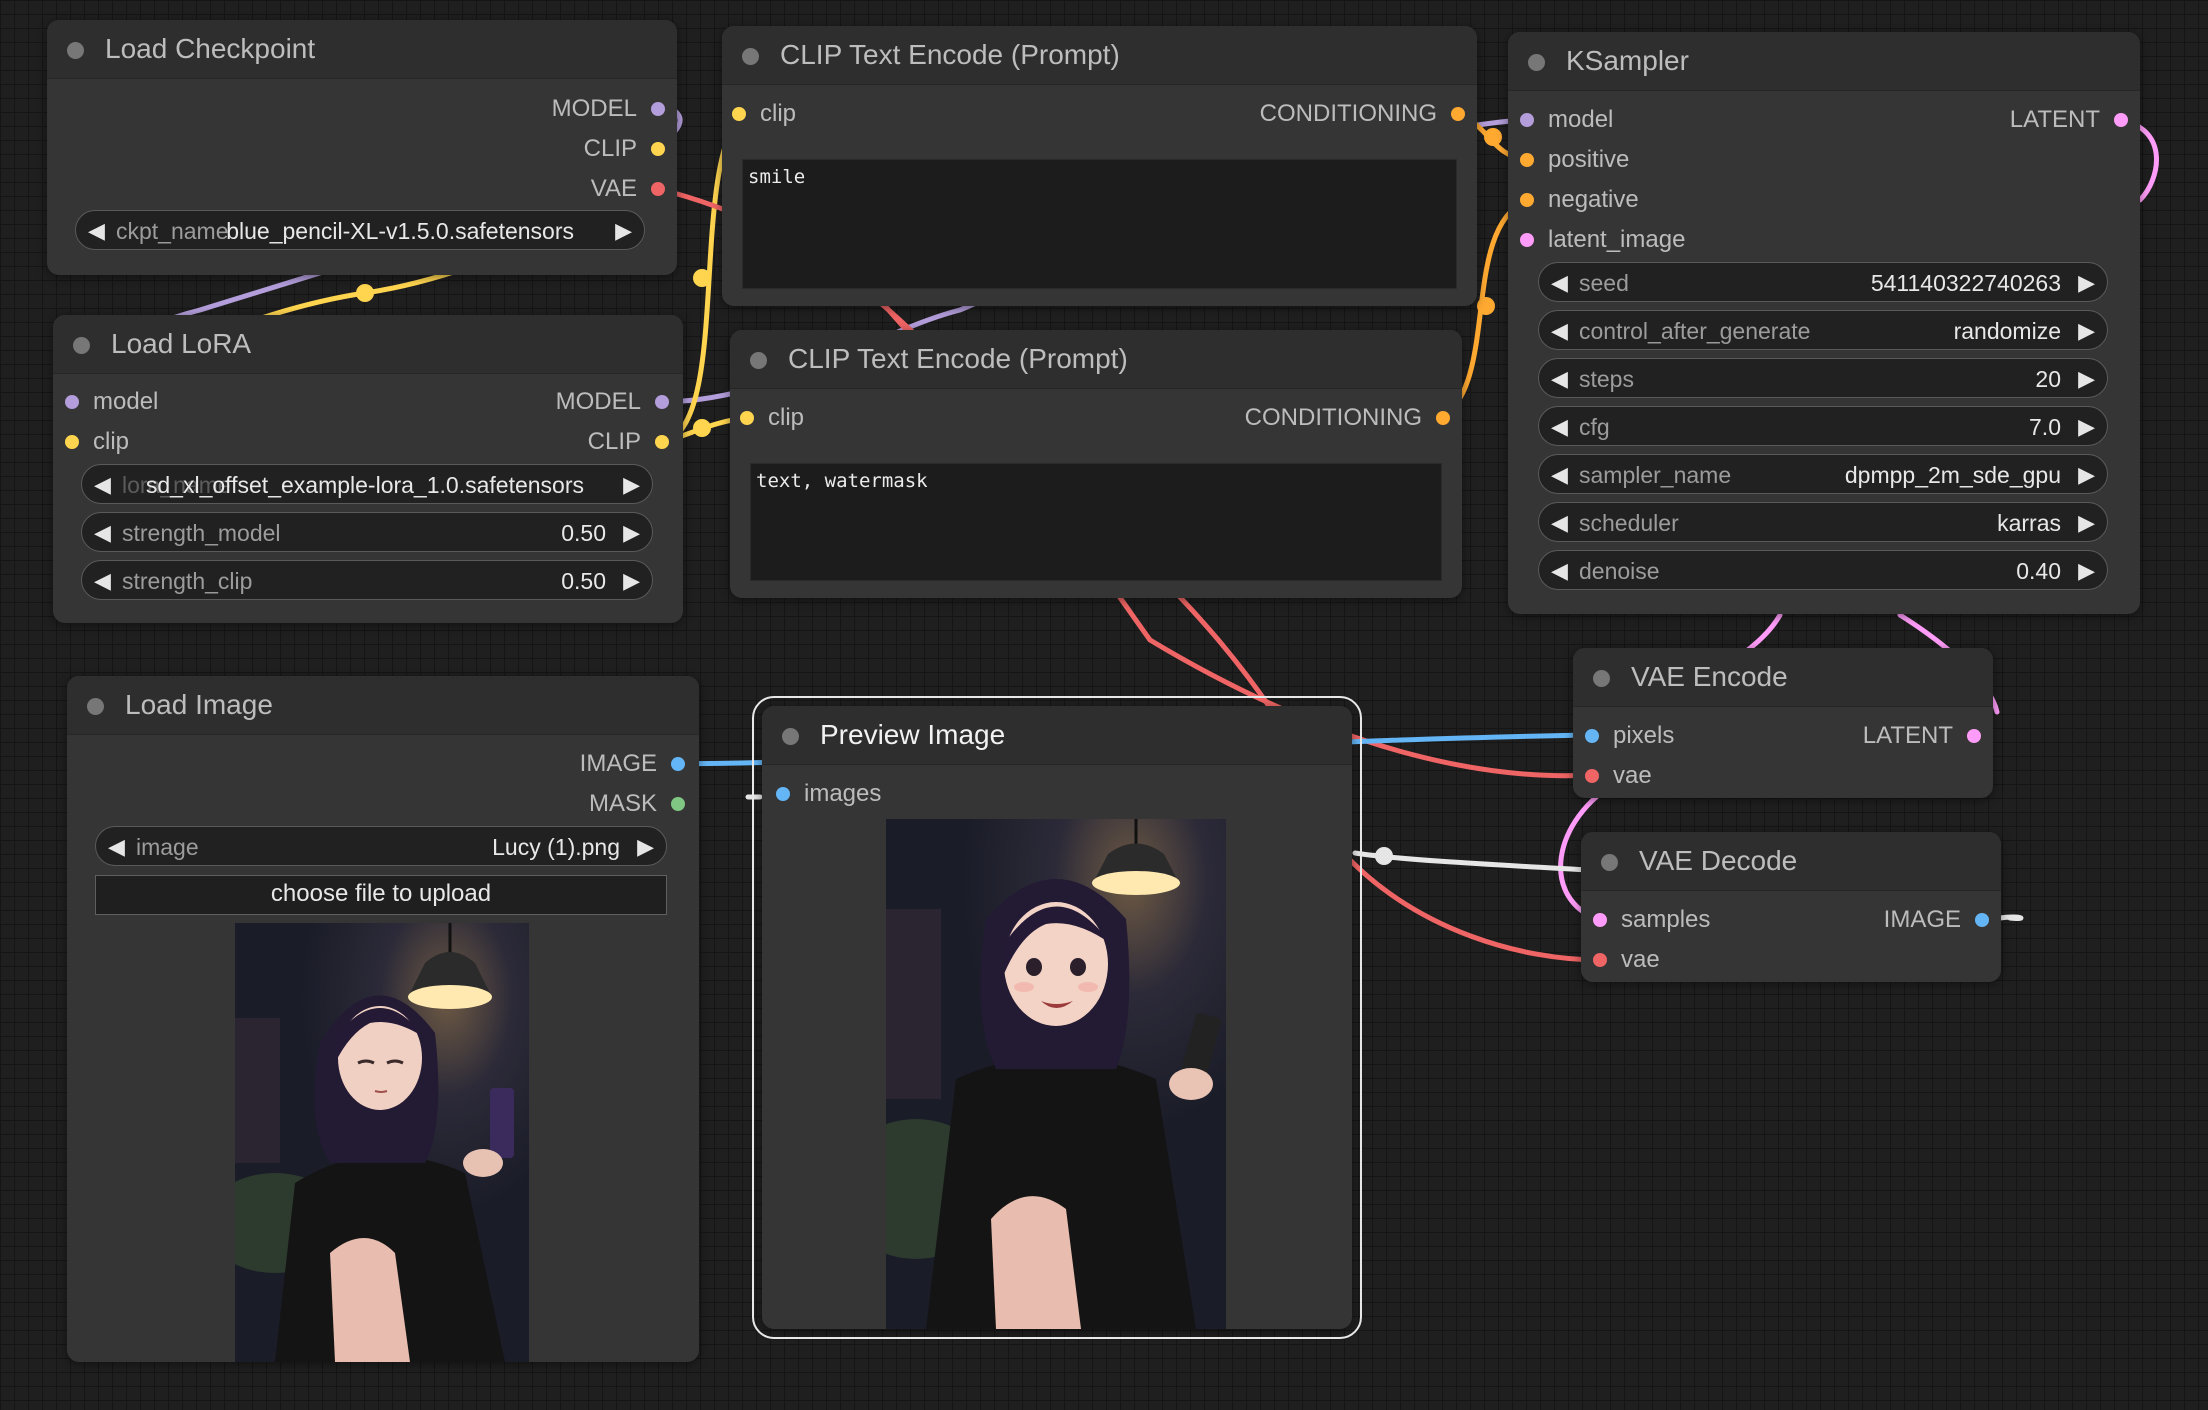  What do you see at coordinates (1057, 735) in the screenshot?
I see `node-title-bar: Preview Image` at bounding box center [1057, 735].